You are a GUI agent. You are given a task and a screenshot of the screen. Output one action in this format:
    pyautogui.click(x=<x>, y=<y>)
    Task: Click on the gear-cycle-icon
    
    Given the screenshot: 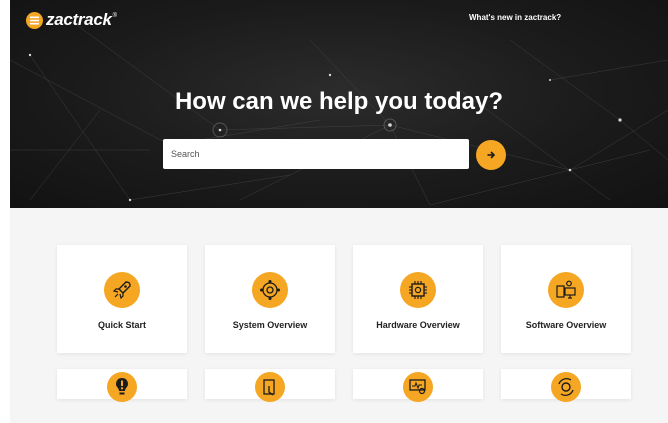 What is the action you would take?
    pyautogui.click(x=566, y=387)
    